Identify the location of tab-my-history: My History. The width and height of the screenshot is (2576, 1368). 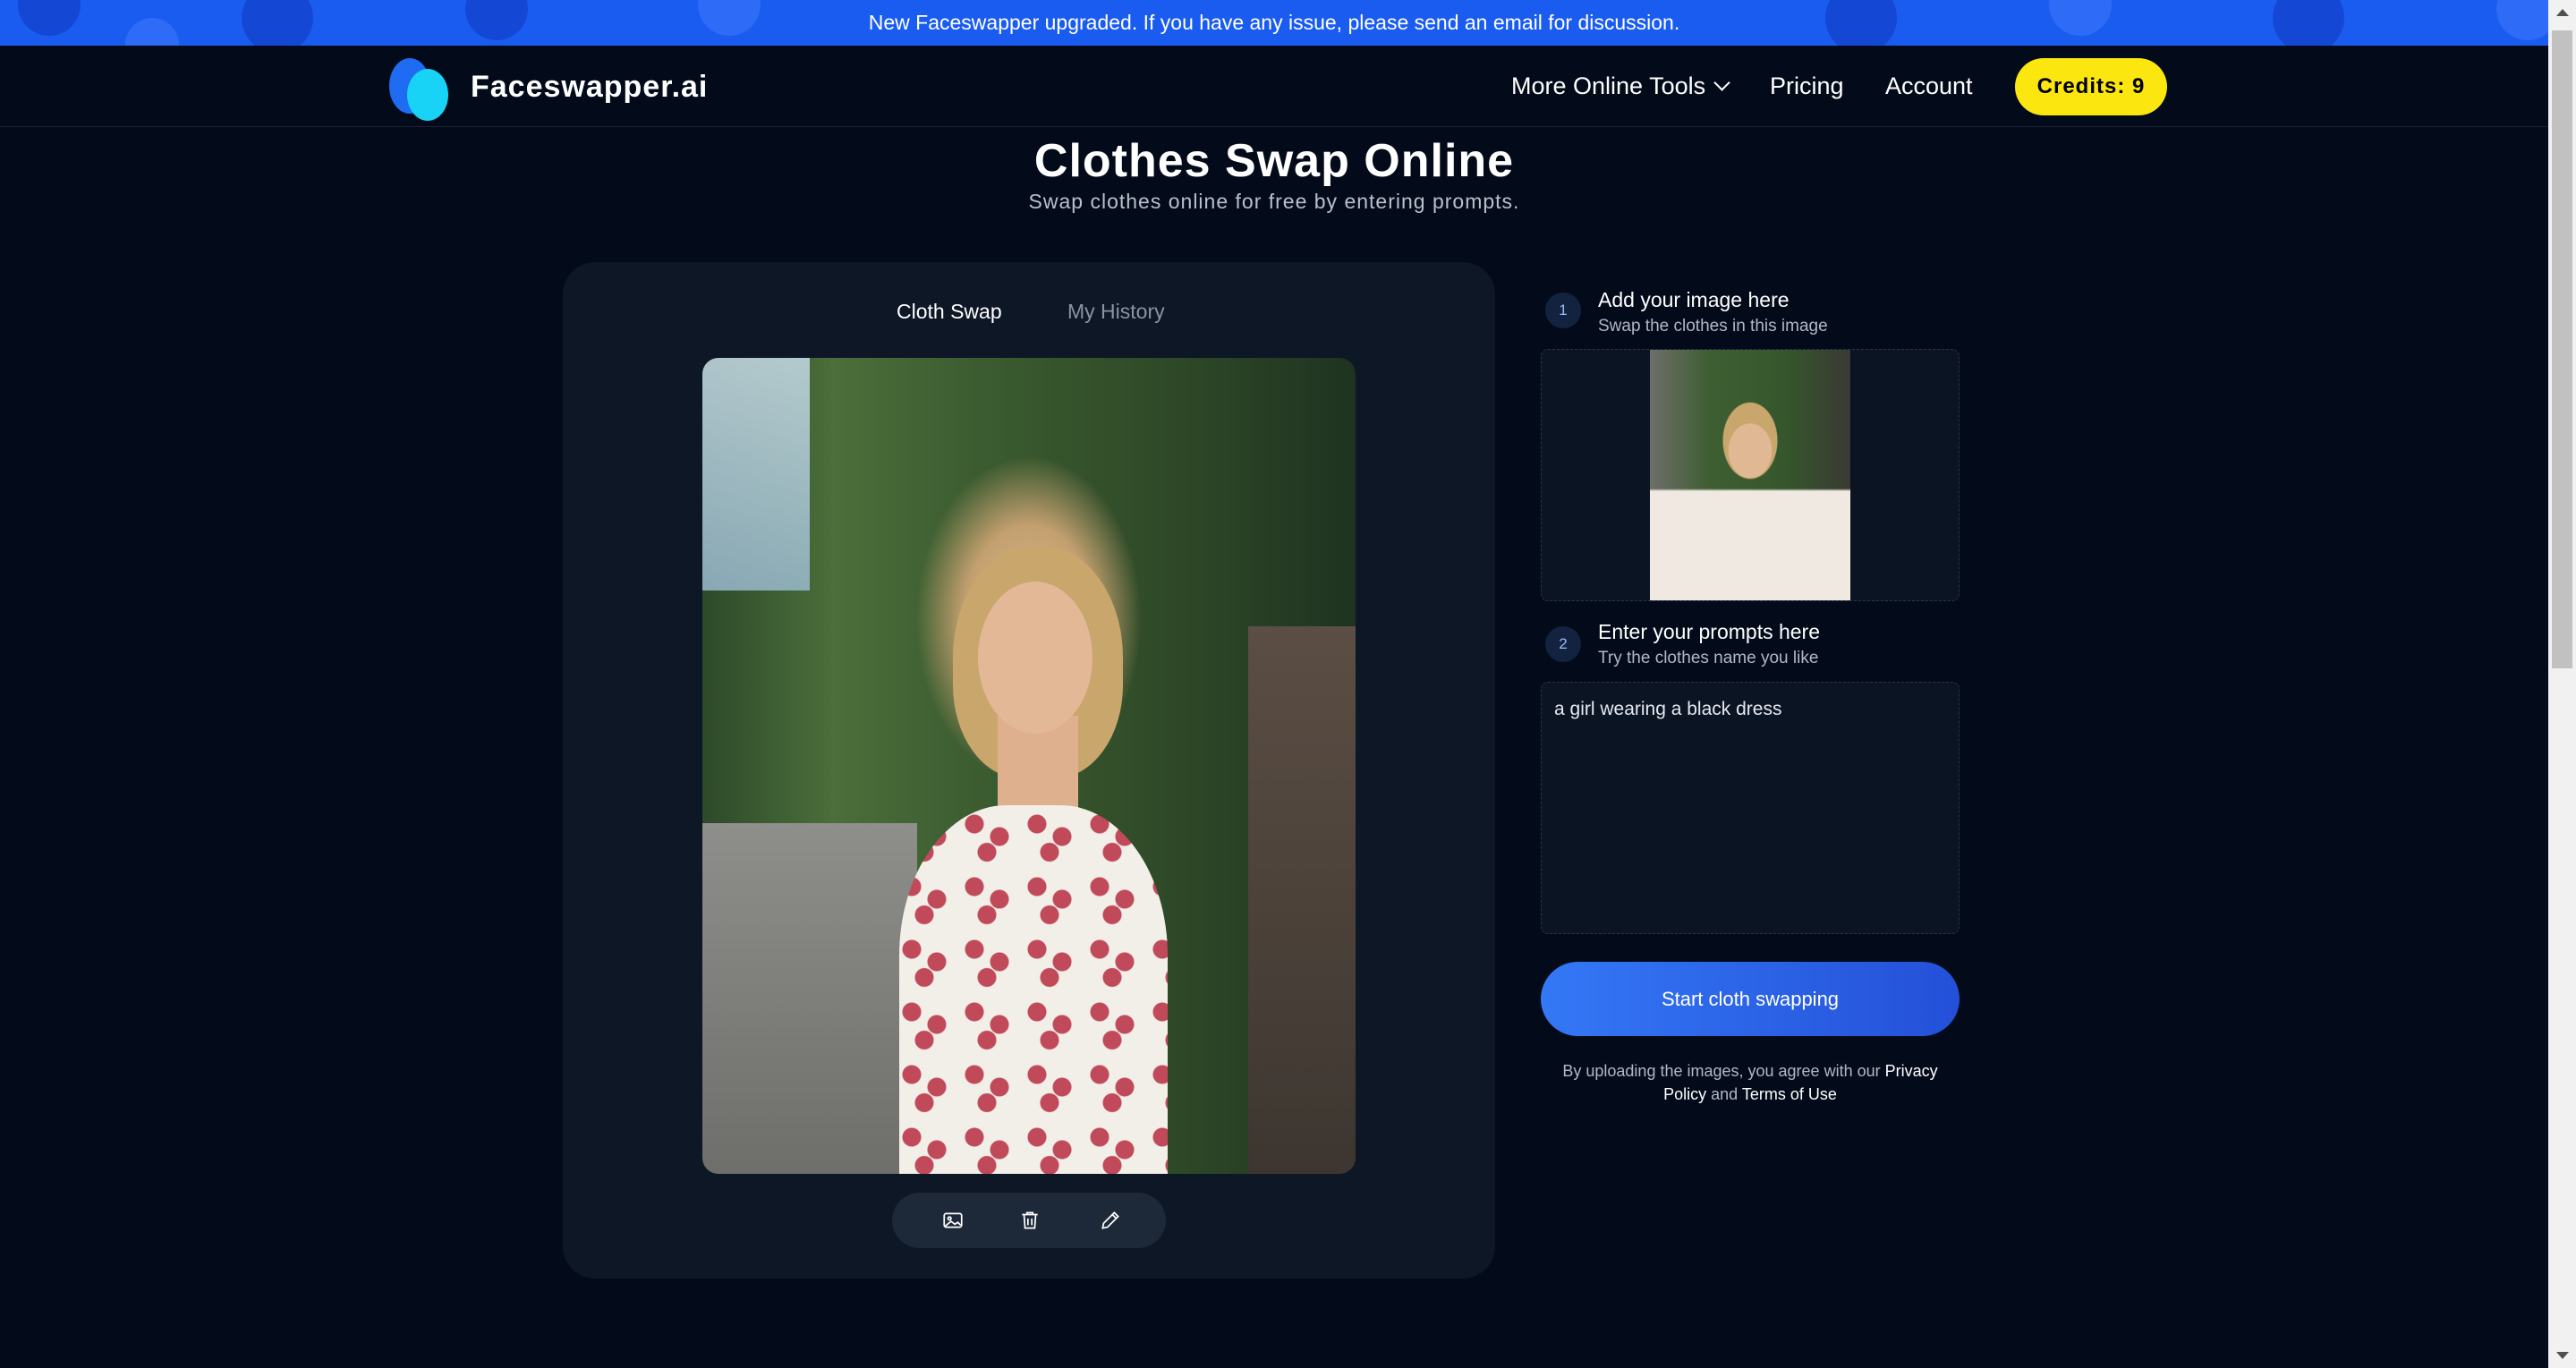
(1116, 312).